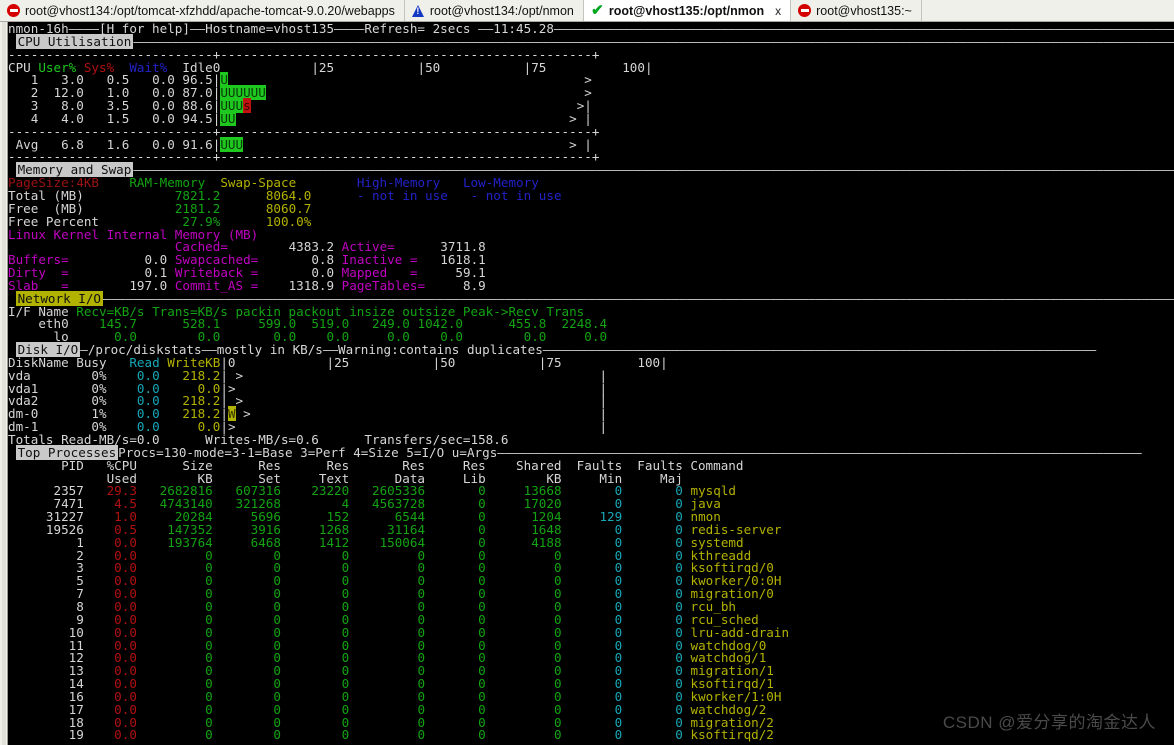  Describe the element at coordinates (391, 195) in the screenshot. I see `memory-row-high-0: - not in use` at that location.